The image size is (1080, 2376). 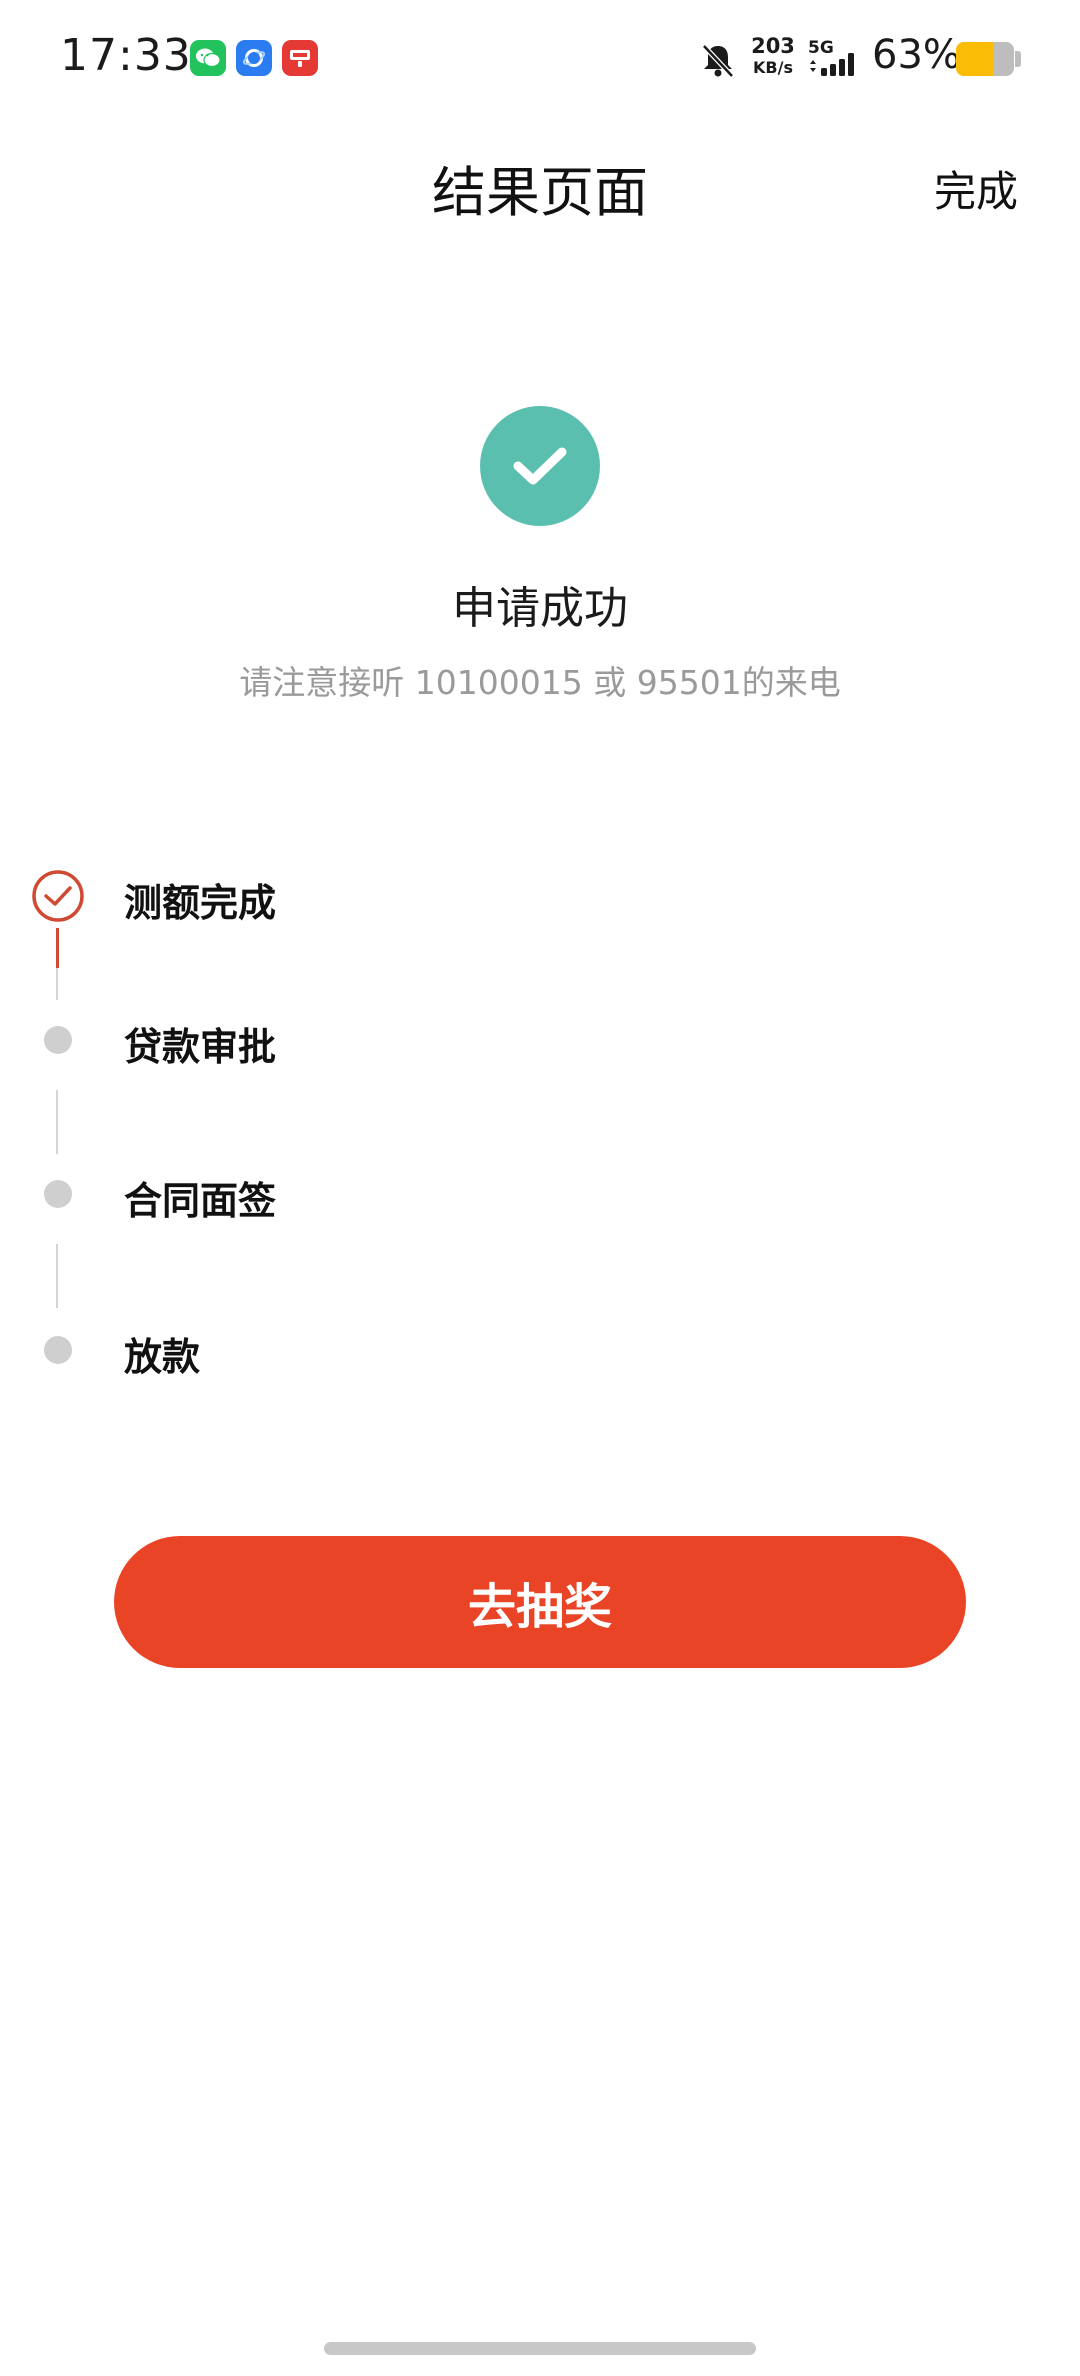 What do you see at coordinates (974, 59) in the screenshot?
I see `battery-level-fill` at bounding box center [974, 59].